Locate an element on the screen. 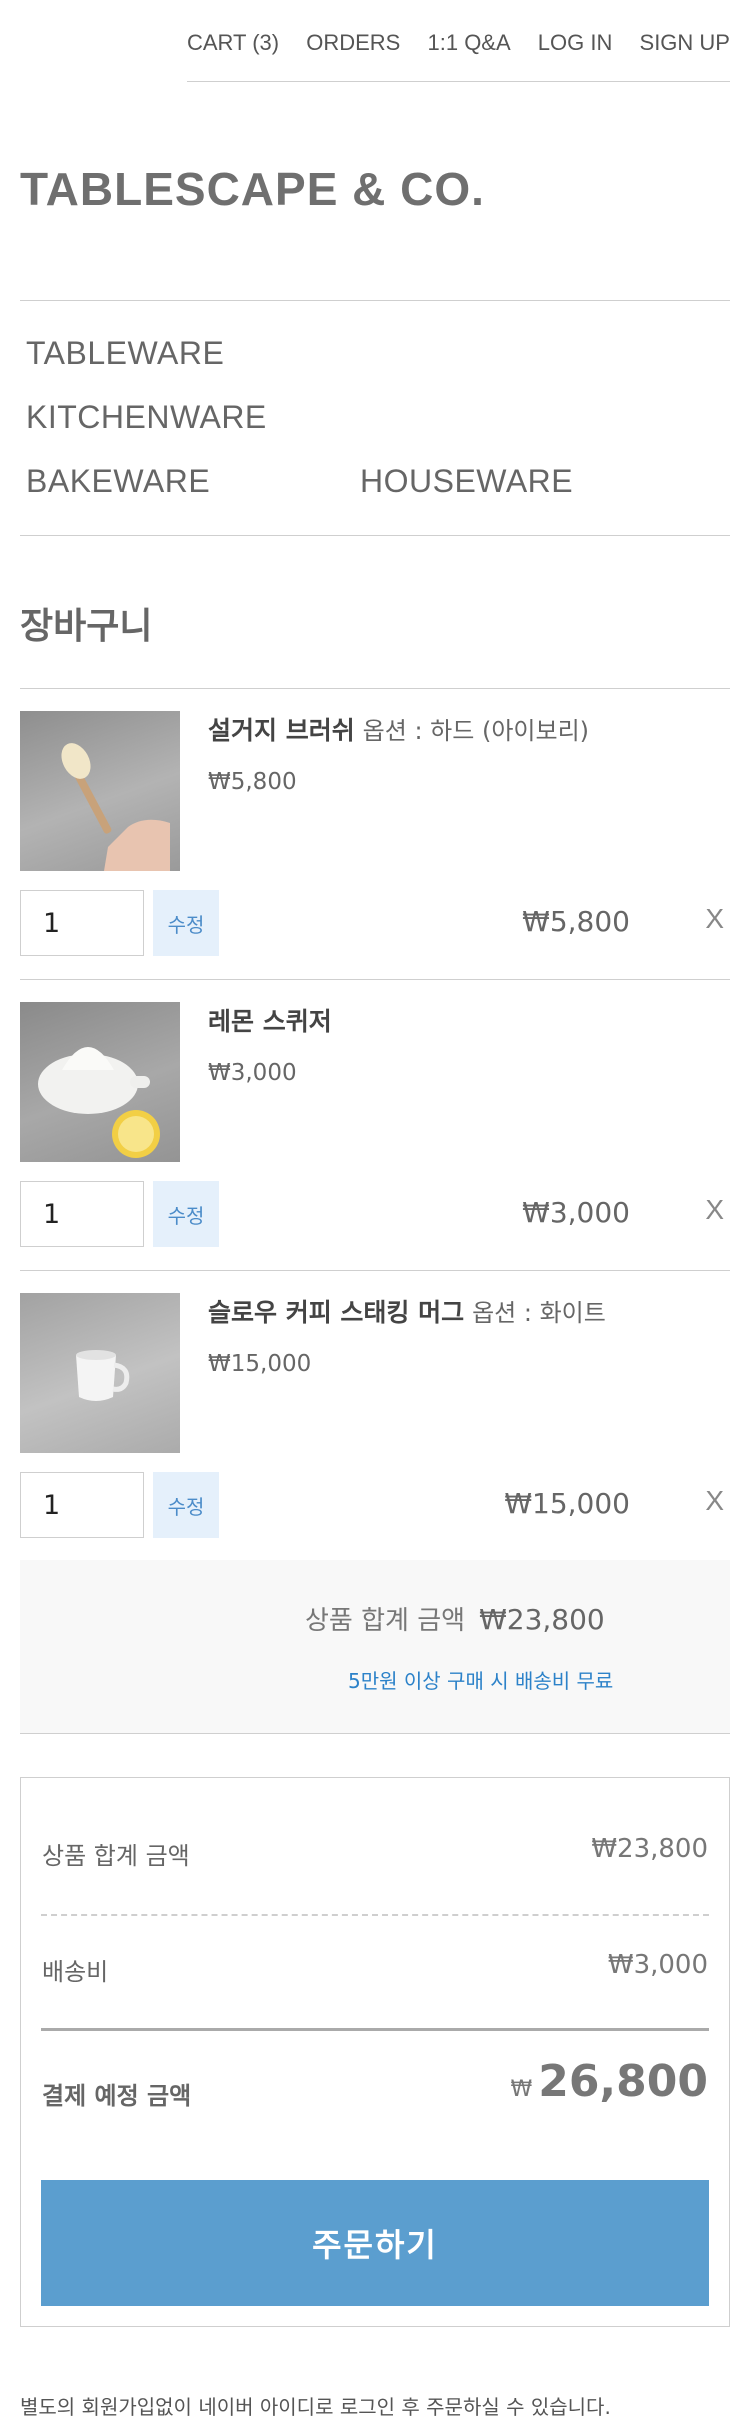  naver-login-note: 별도의 회원가입없이 네이버 아이디로 로그인 후 주문하실 수 있습니다. is located at coordinates (315, 2407).